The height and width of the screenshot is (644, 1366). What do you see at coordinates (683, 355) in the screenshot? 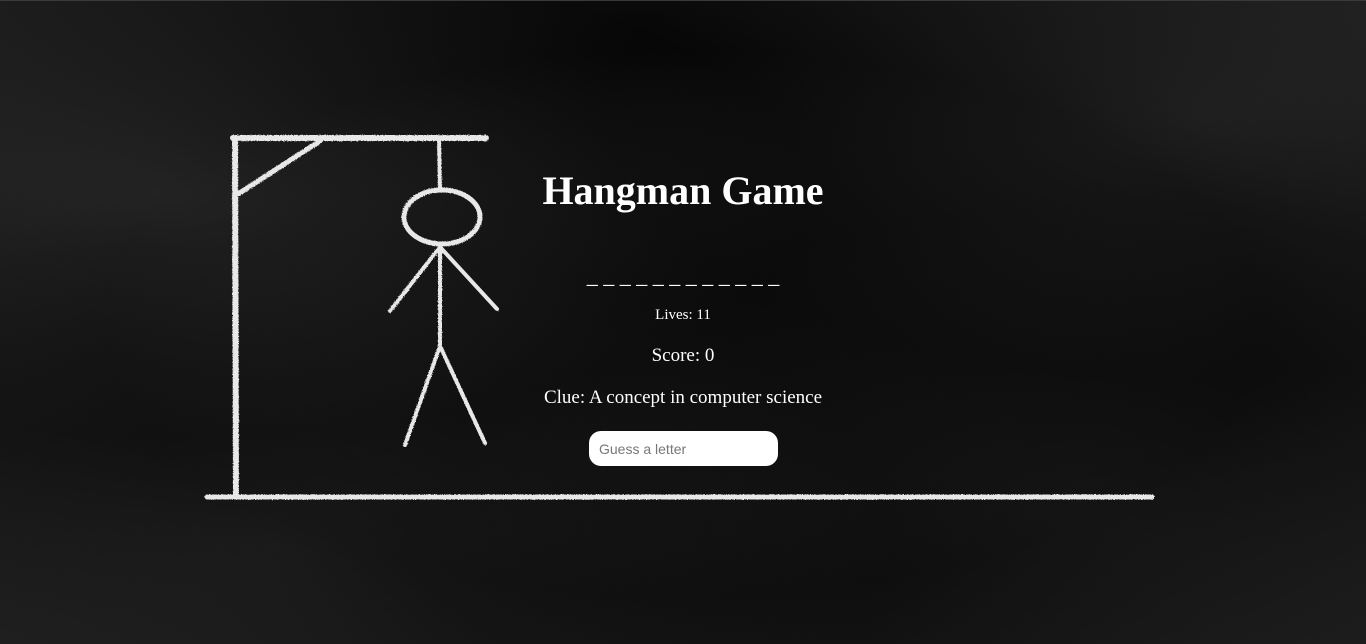
I see `score-counter: Score: 0` at bounding box center [683, 355].